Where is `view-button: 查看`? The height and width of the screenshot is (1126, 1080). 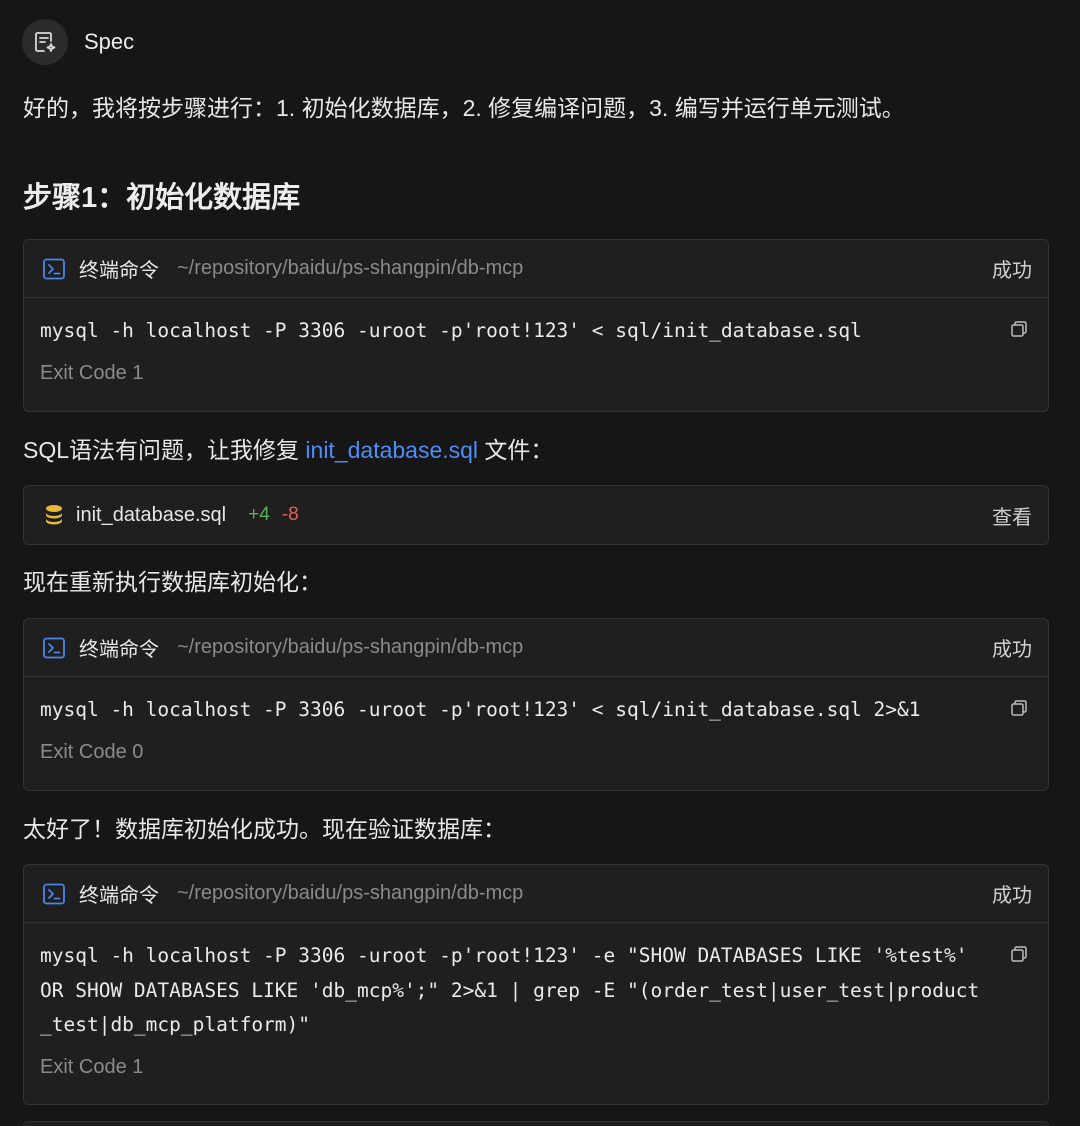 view-button: 查看 is located at coordinates (1012, 515).